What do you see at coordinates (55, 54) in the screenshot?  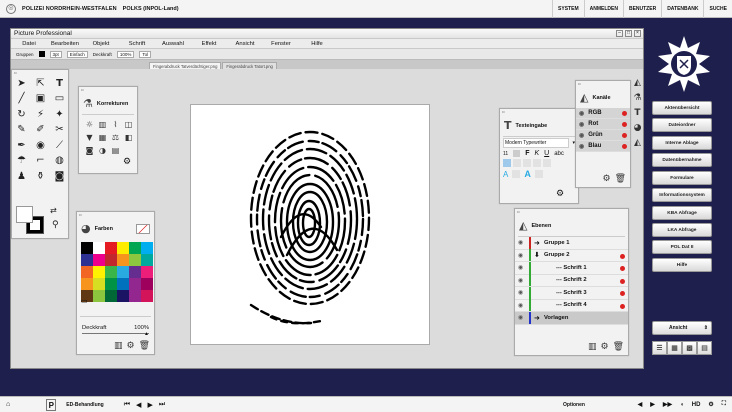 I see `stroke-size-field: 3pt` at bounding box center [55, 54].